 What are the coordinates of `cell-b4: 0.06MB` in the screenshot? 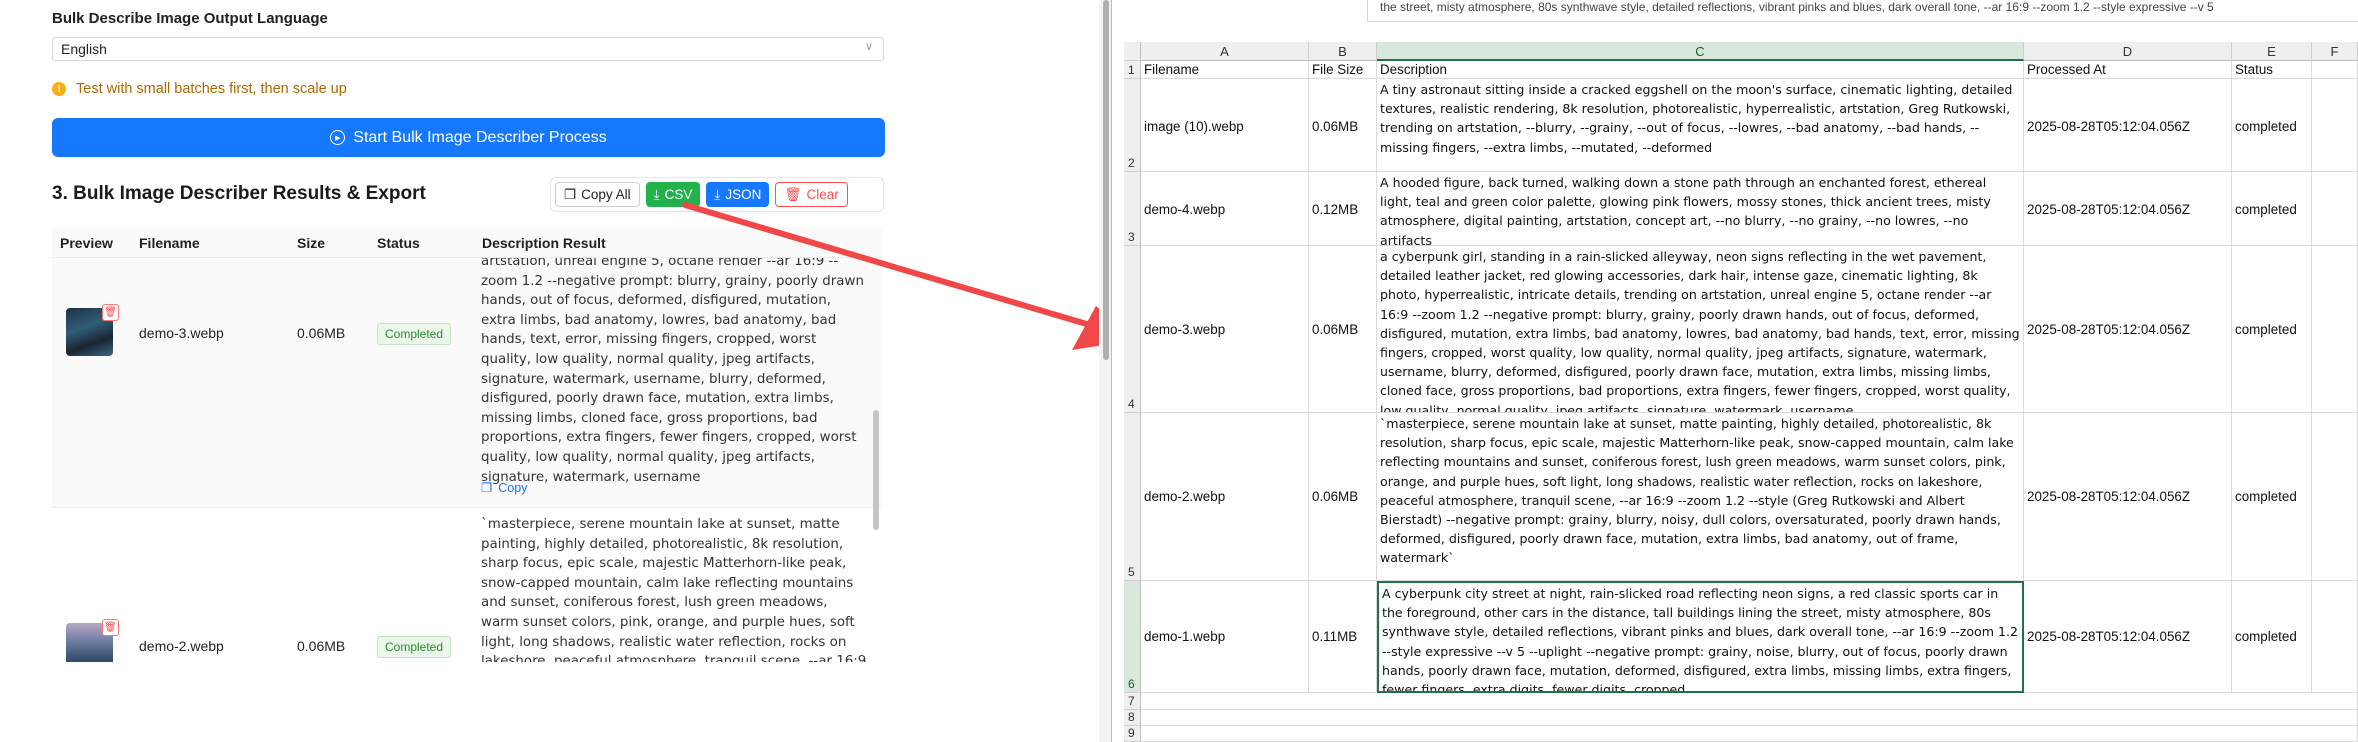 It's located at (1343, 329).